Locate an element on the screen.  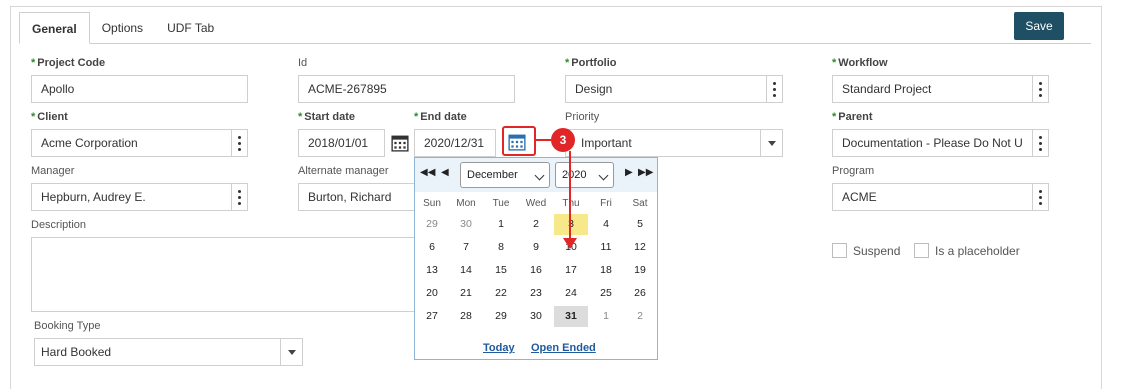
portfolio-value: Design is located at coordinates (594, 89).